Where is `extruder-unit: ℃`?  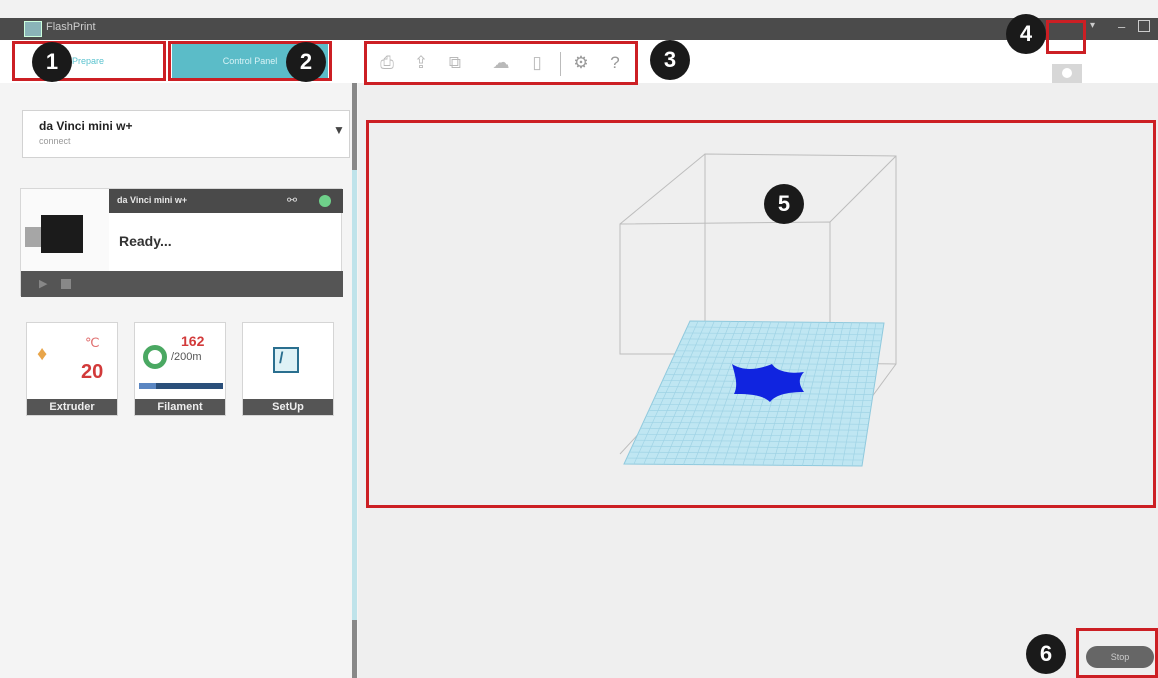
extruder-unit: ℃ is located at coordinates (92, 342).